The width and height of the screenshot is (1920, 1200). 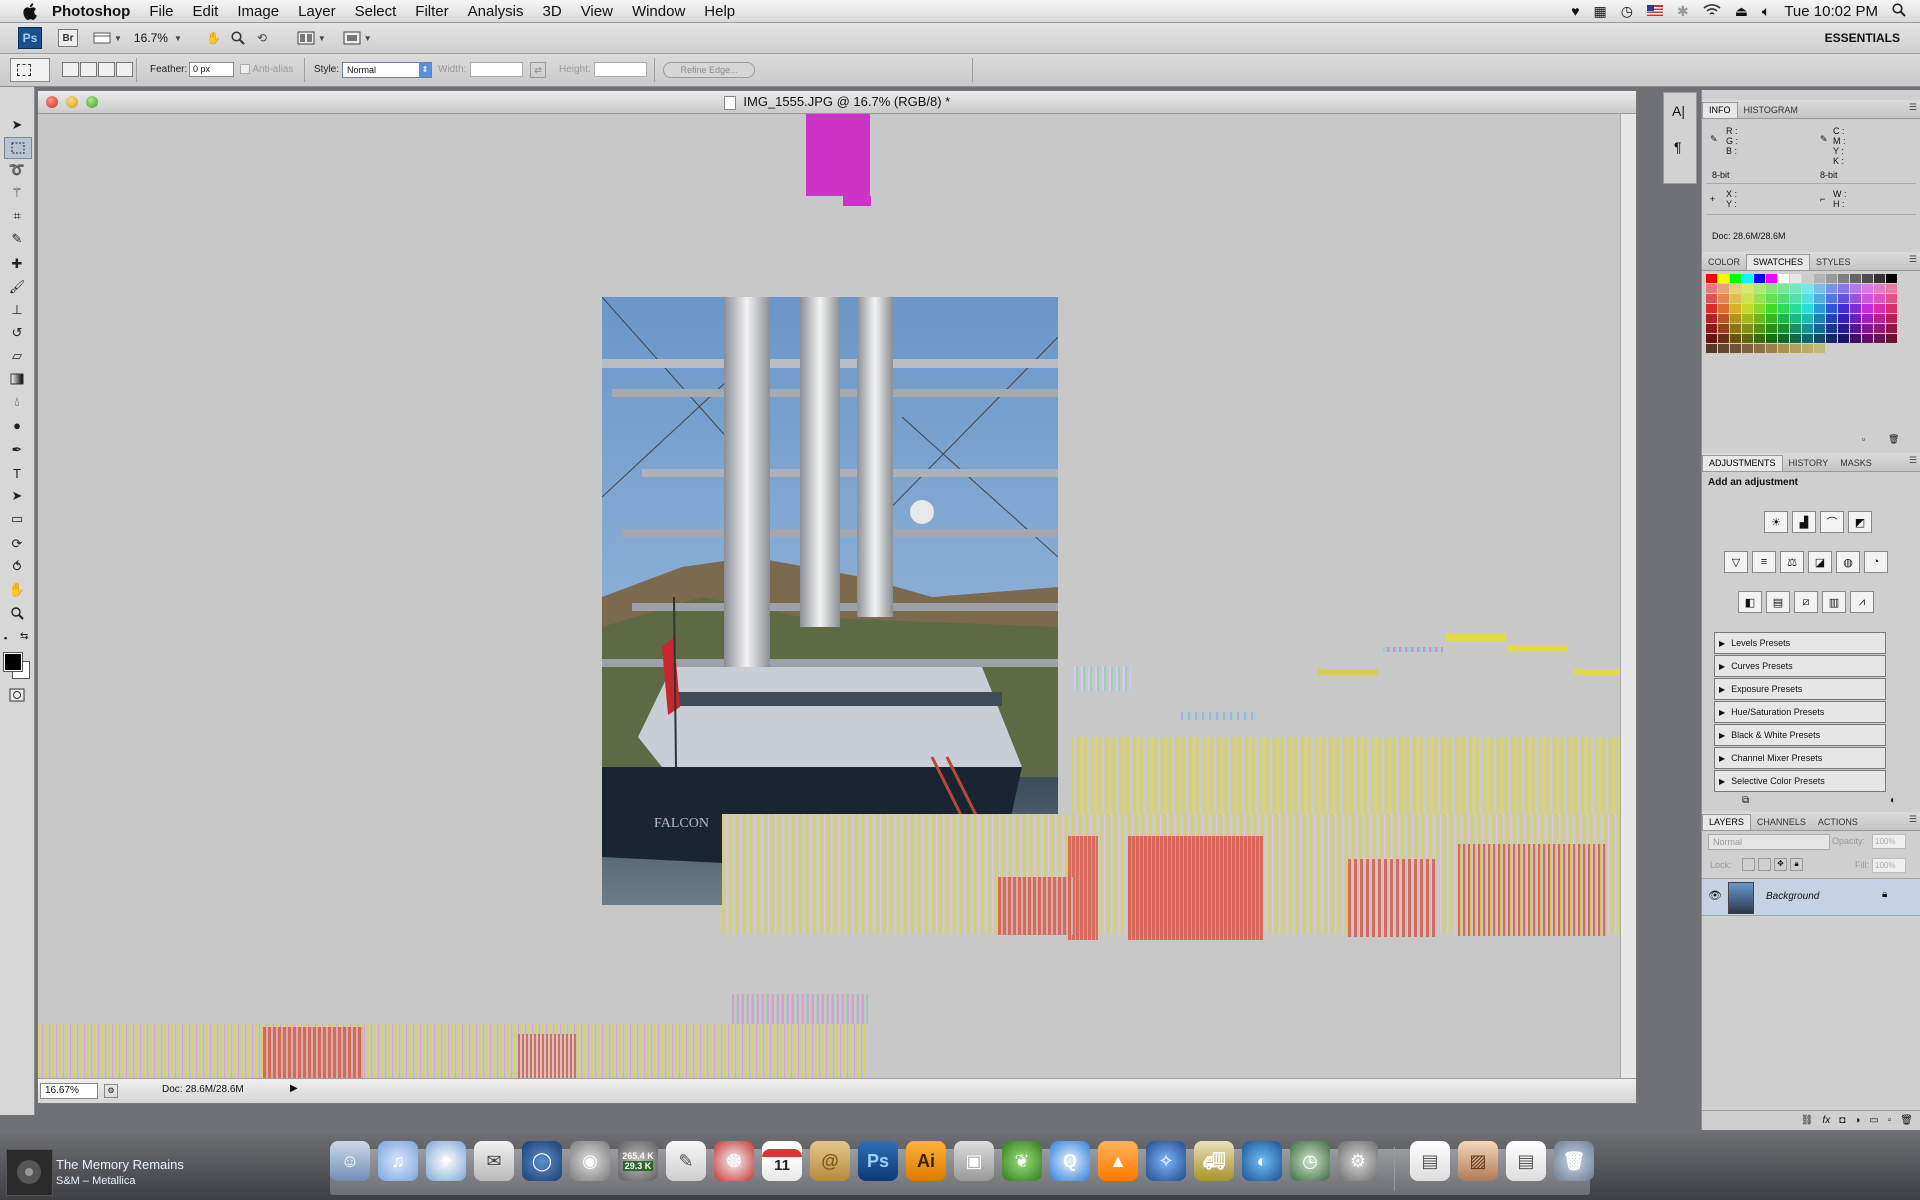 I want to click on menu-file: File, so click(x=161, y=11).